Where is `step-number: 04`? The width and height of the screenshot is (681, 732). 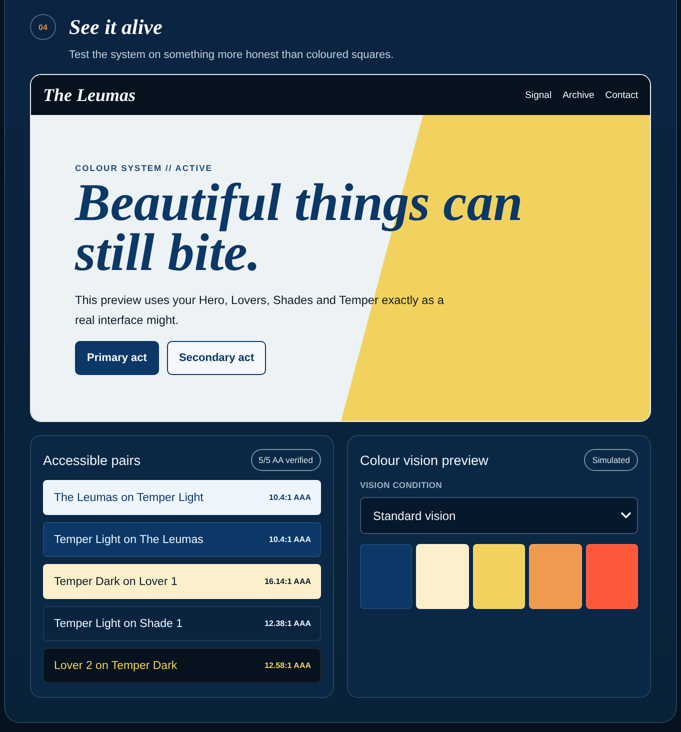
step-number: 04 is located at coordinates (43, 27).